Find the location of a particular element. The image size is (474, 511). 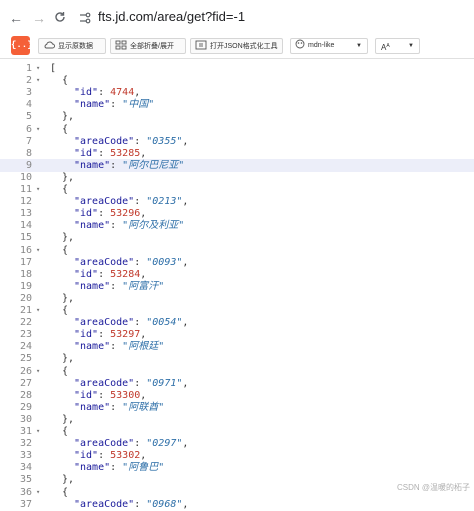

line-number: 4 is located at coordinates (28, 105).